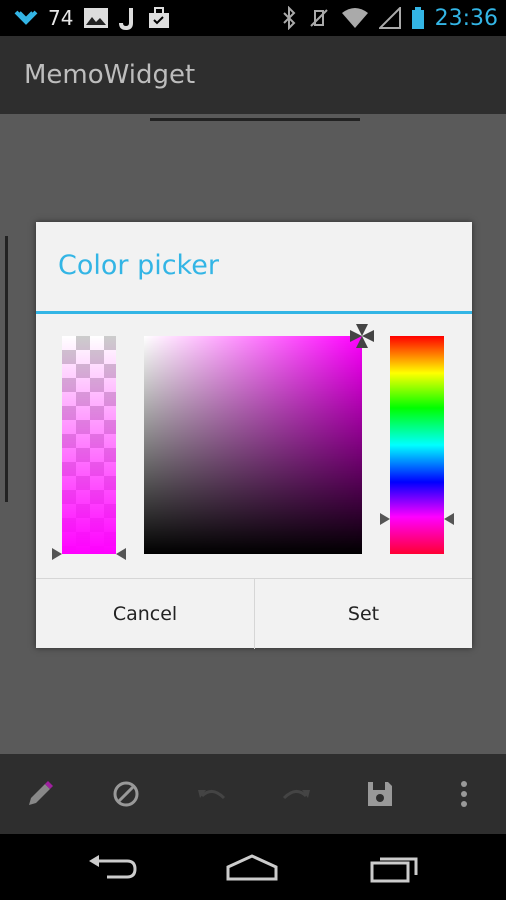 The height and width of the screenshot is (900, 506). I want to click on saturation-value-square, so click(253, 445).